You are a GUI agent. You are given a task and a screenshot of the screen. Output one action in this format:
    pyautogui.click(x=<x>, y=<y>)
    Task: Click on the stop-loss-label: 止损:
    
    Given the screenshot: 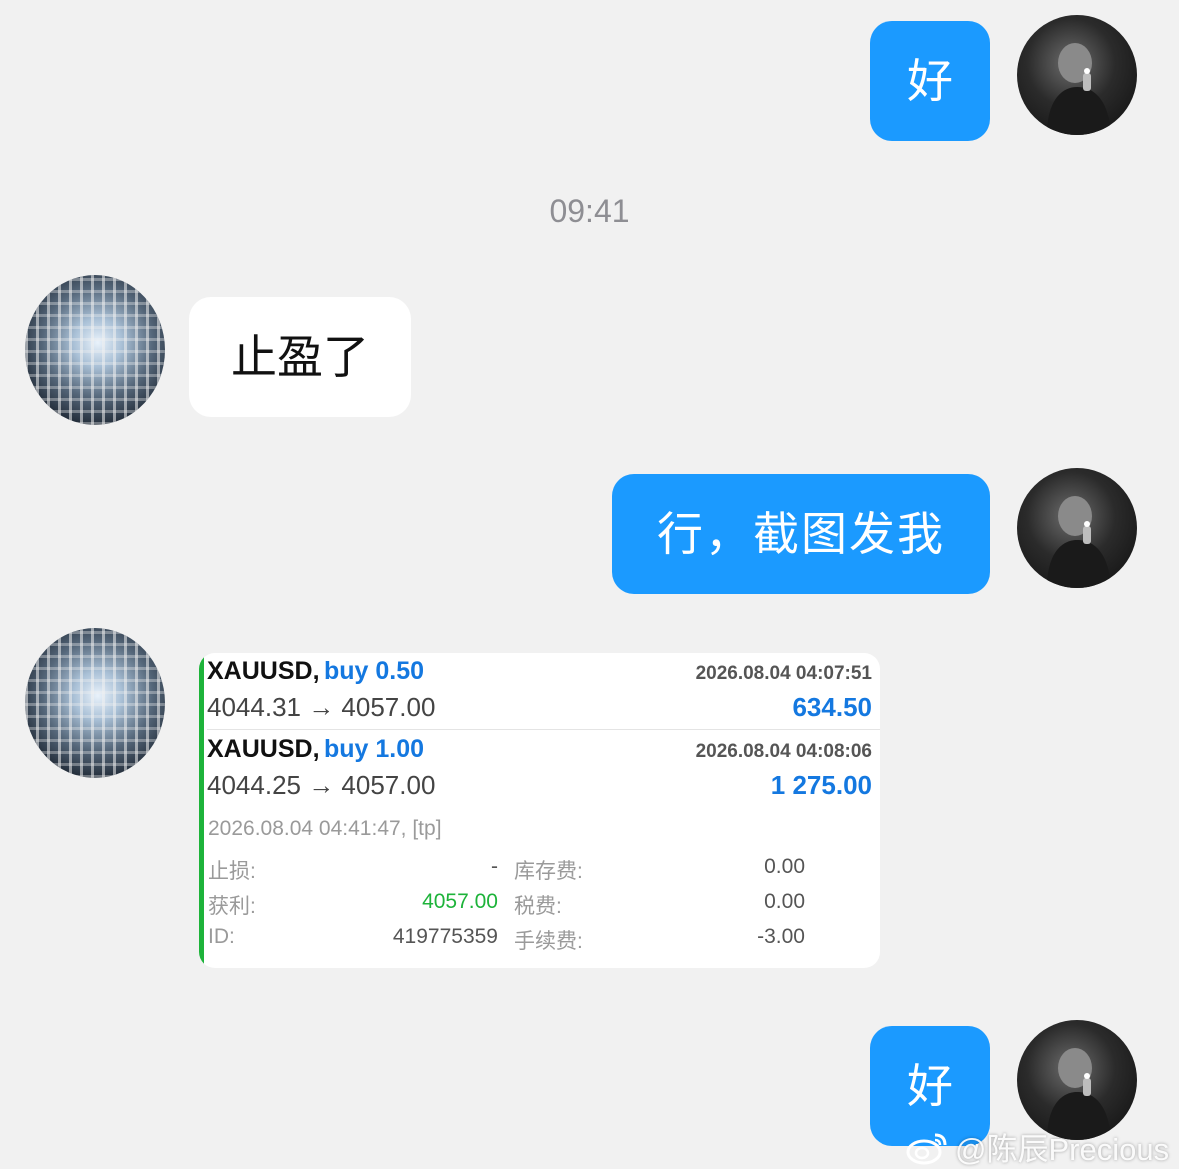 What is the action you would take?
    pyautogui.click(x=232, y=871)
    